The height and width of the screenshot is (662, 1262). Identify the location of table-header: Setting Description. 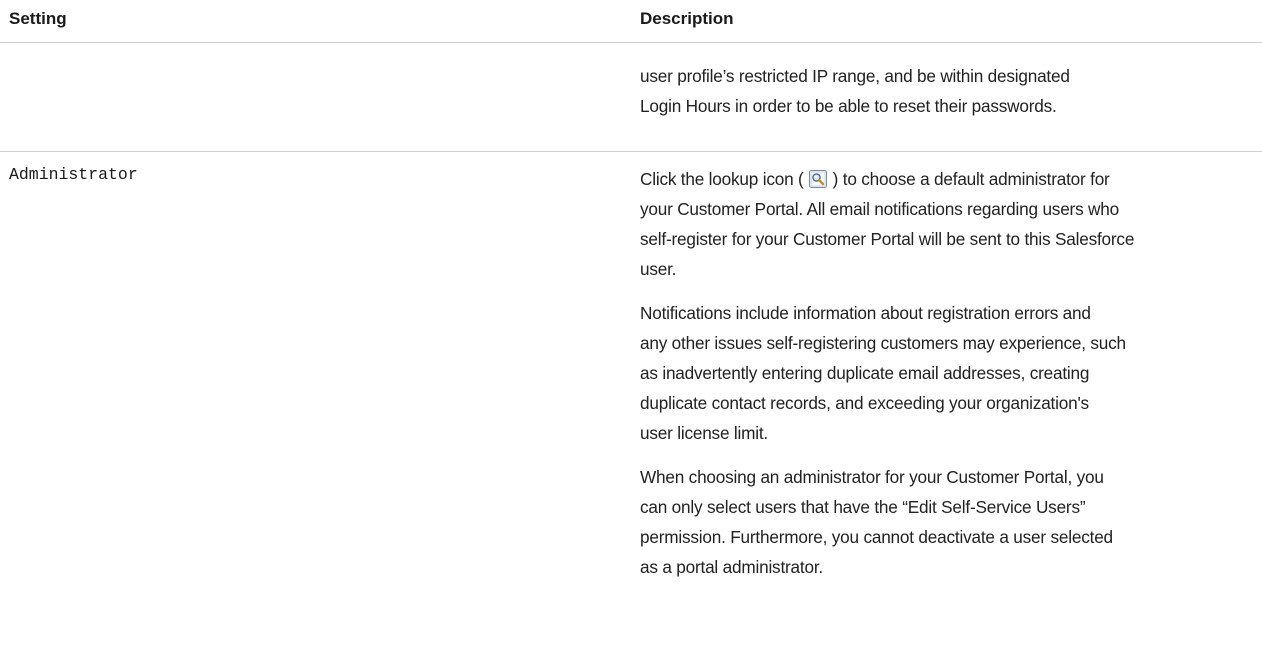
(631, 21).